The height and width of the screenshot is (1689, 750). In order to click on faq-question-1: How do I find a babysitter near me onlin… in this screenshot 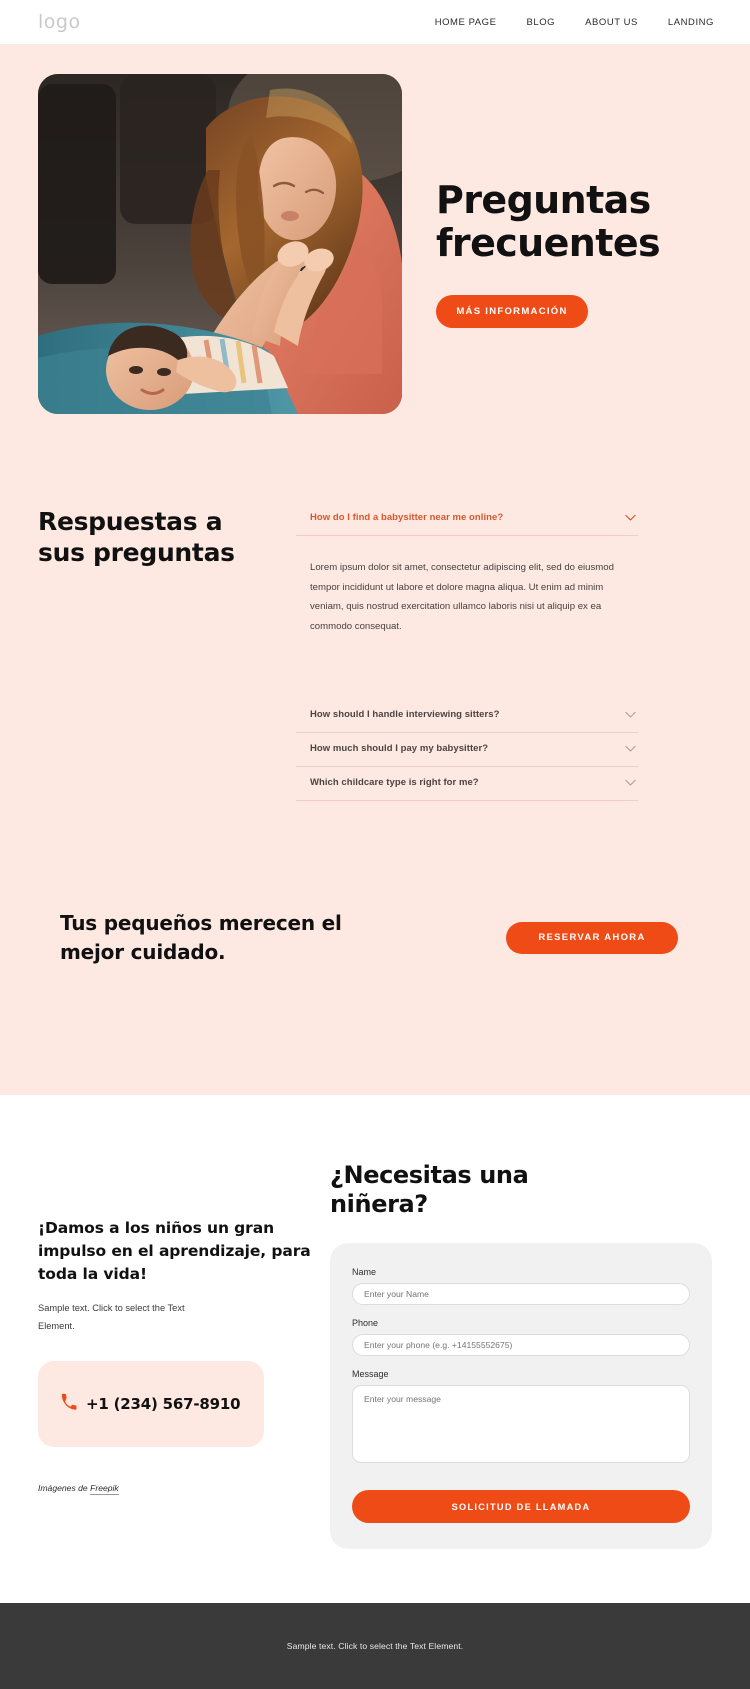, I will do `click(407, 517)`.